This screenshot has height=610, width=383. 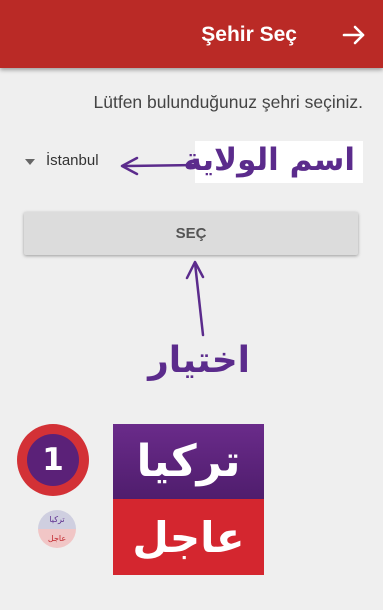 What do you see at coordinates (269, 160) in the screenshot?
I see `state-name-annotation-text: اسم الولاية` at bounding box center [269, 160].